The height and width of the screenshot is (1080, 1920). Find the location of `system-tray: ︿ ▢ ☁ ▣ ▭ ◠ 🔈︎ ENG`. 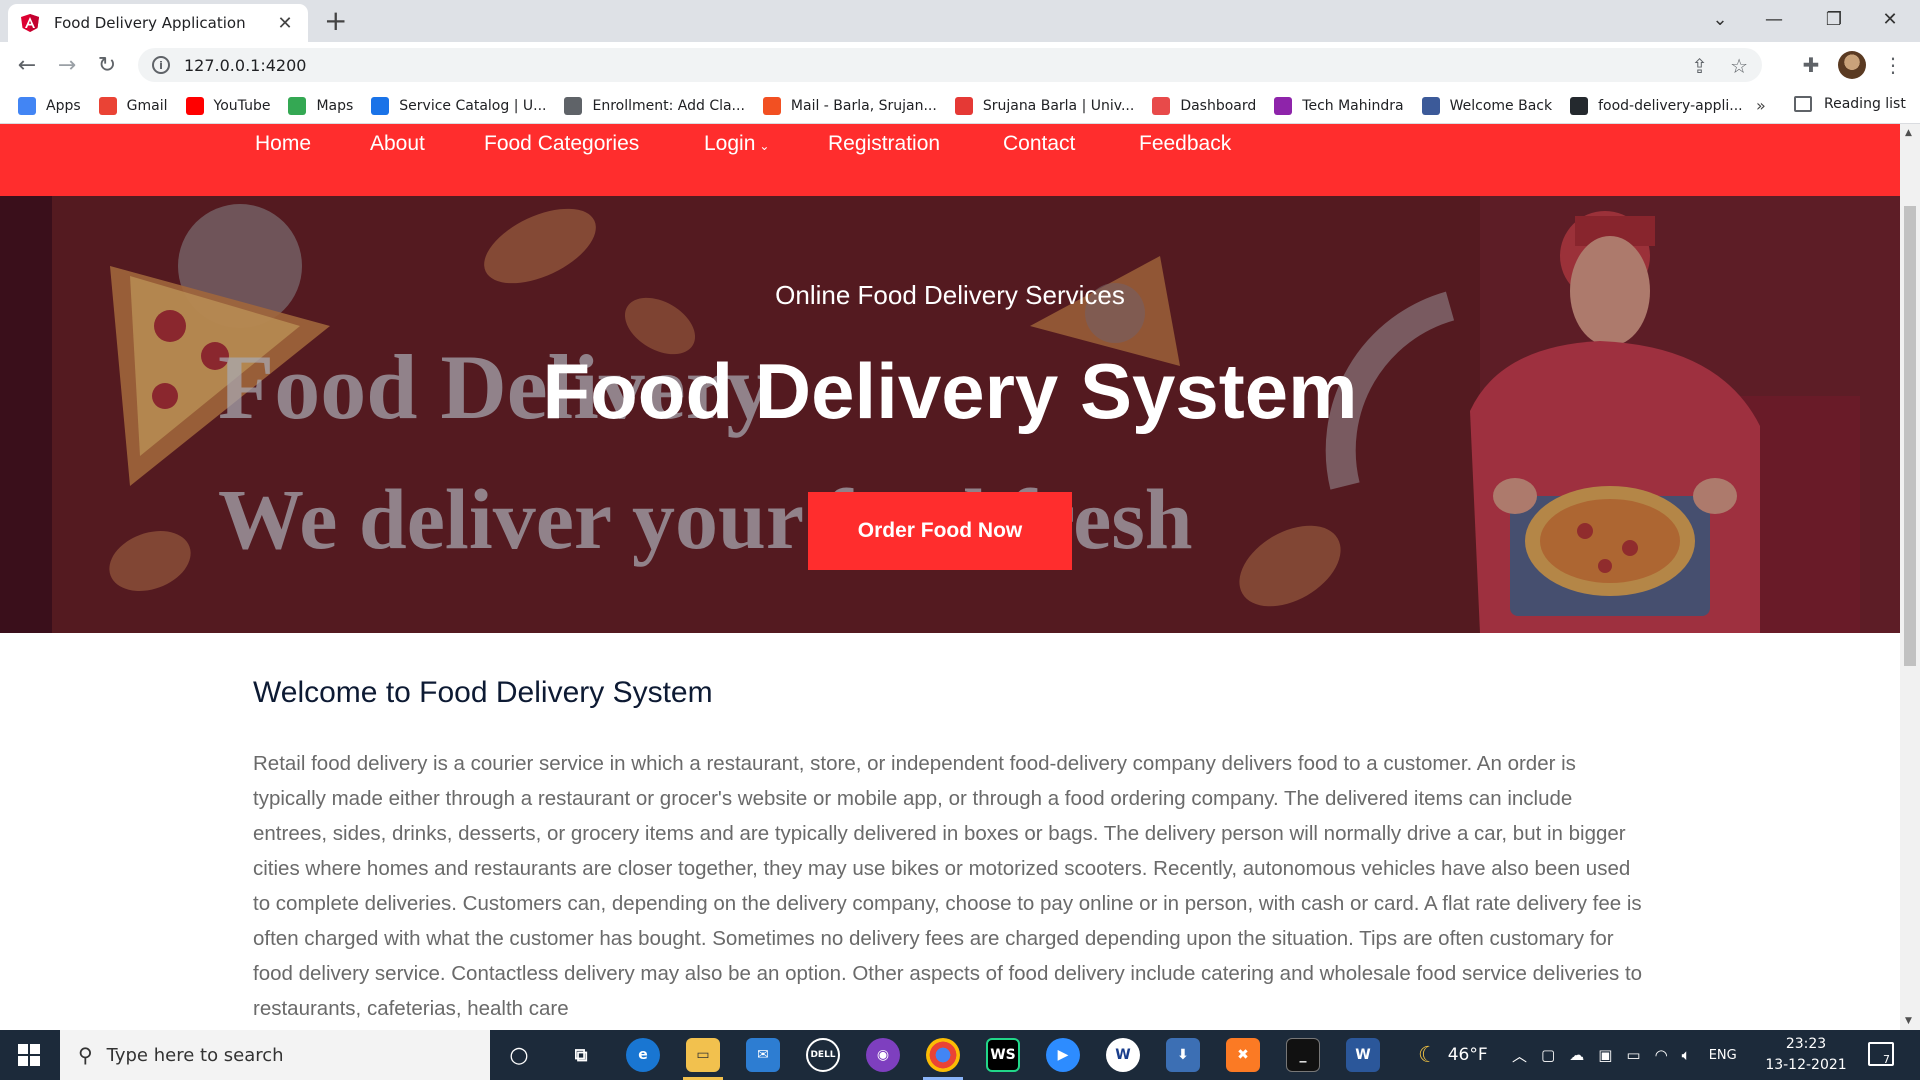

system-tray: ︿ ▢ ☁ ▣ ▭ ◠ 🔈︎ ENG is located at coordinates (1624, 1055).